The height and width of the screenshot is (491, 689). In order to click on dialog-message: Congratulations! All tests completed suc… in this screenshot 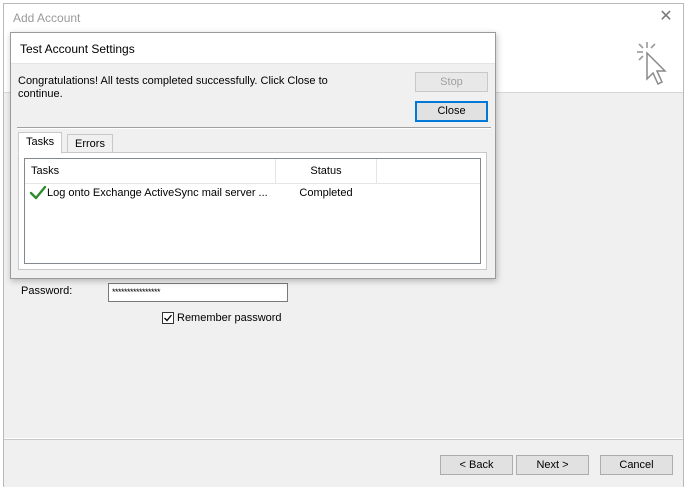, I will do `click(173, 87)`.